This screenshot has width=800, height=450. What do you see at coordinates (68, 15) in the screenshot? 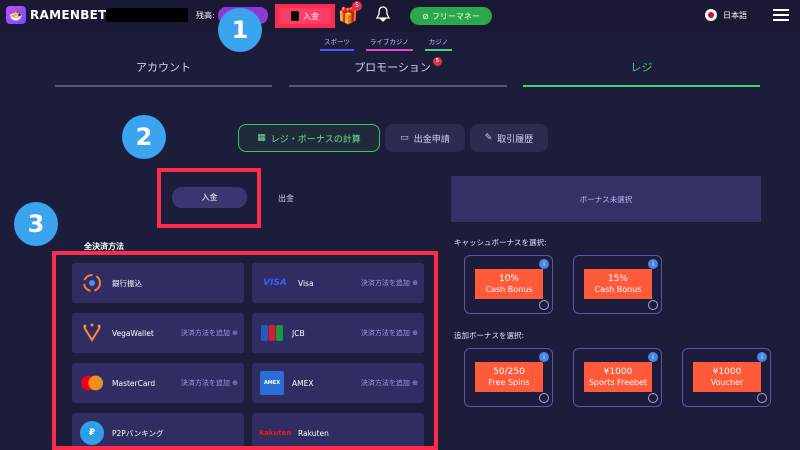
I see `brand-name: RAMENBET` at bounding box center [68, 15].